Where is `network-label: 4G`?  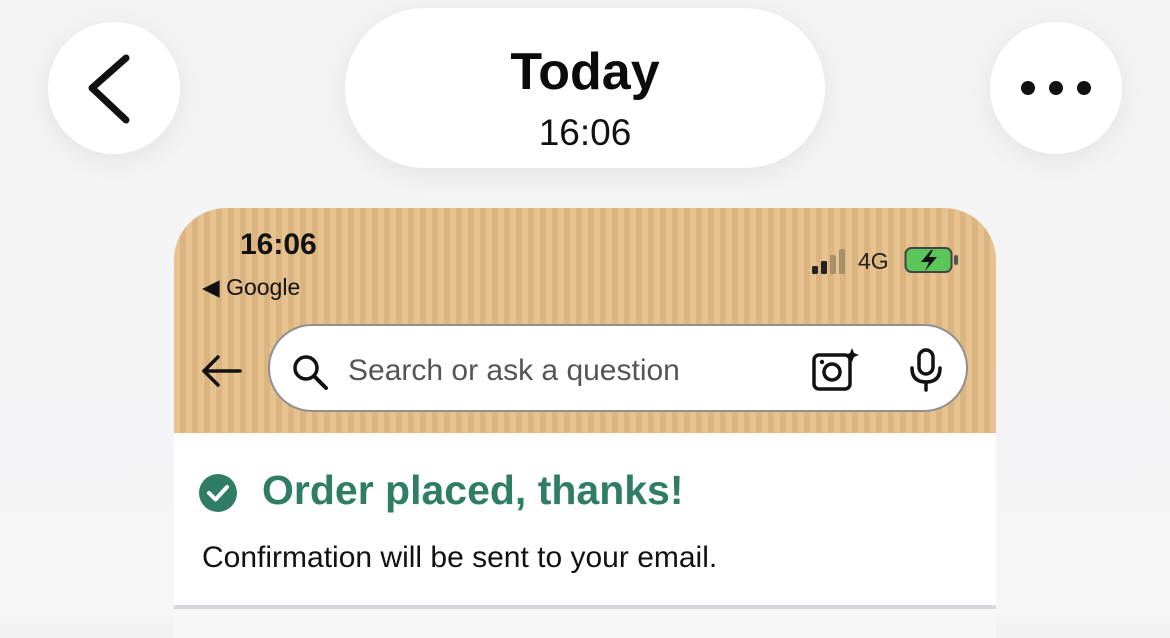
network-label: 4G is located at coordinates (873, 261).